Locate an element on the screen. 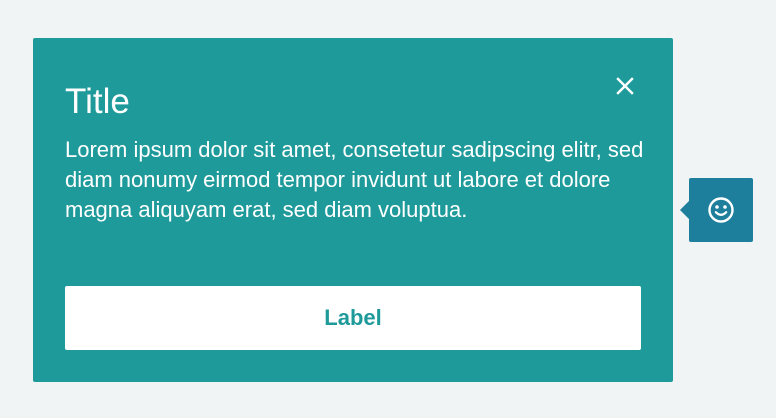 The width and height of the screenshot is (776, 418). close-icon is located at coordinates (625, 86).